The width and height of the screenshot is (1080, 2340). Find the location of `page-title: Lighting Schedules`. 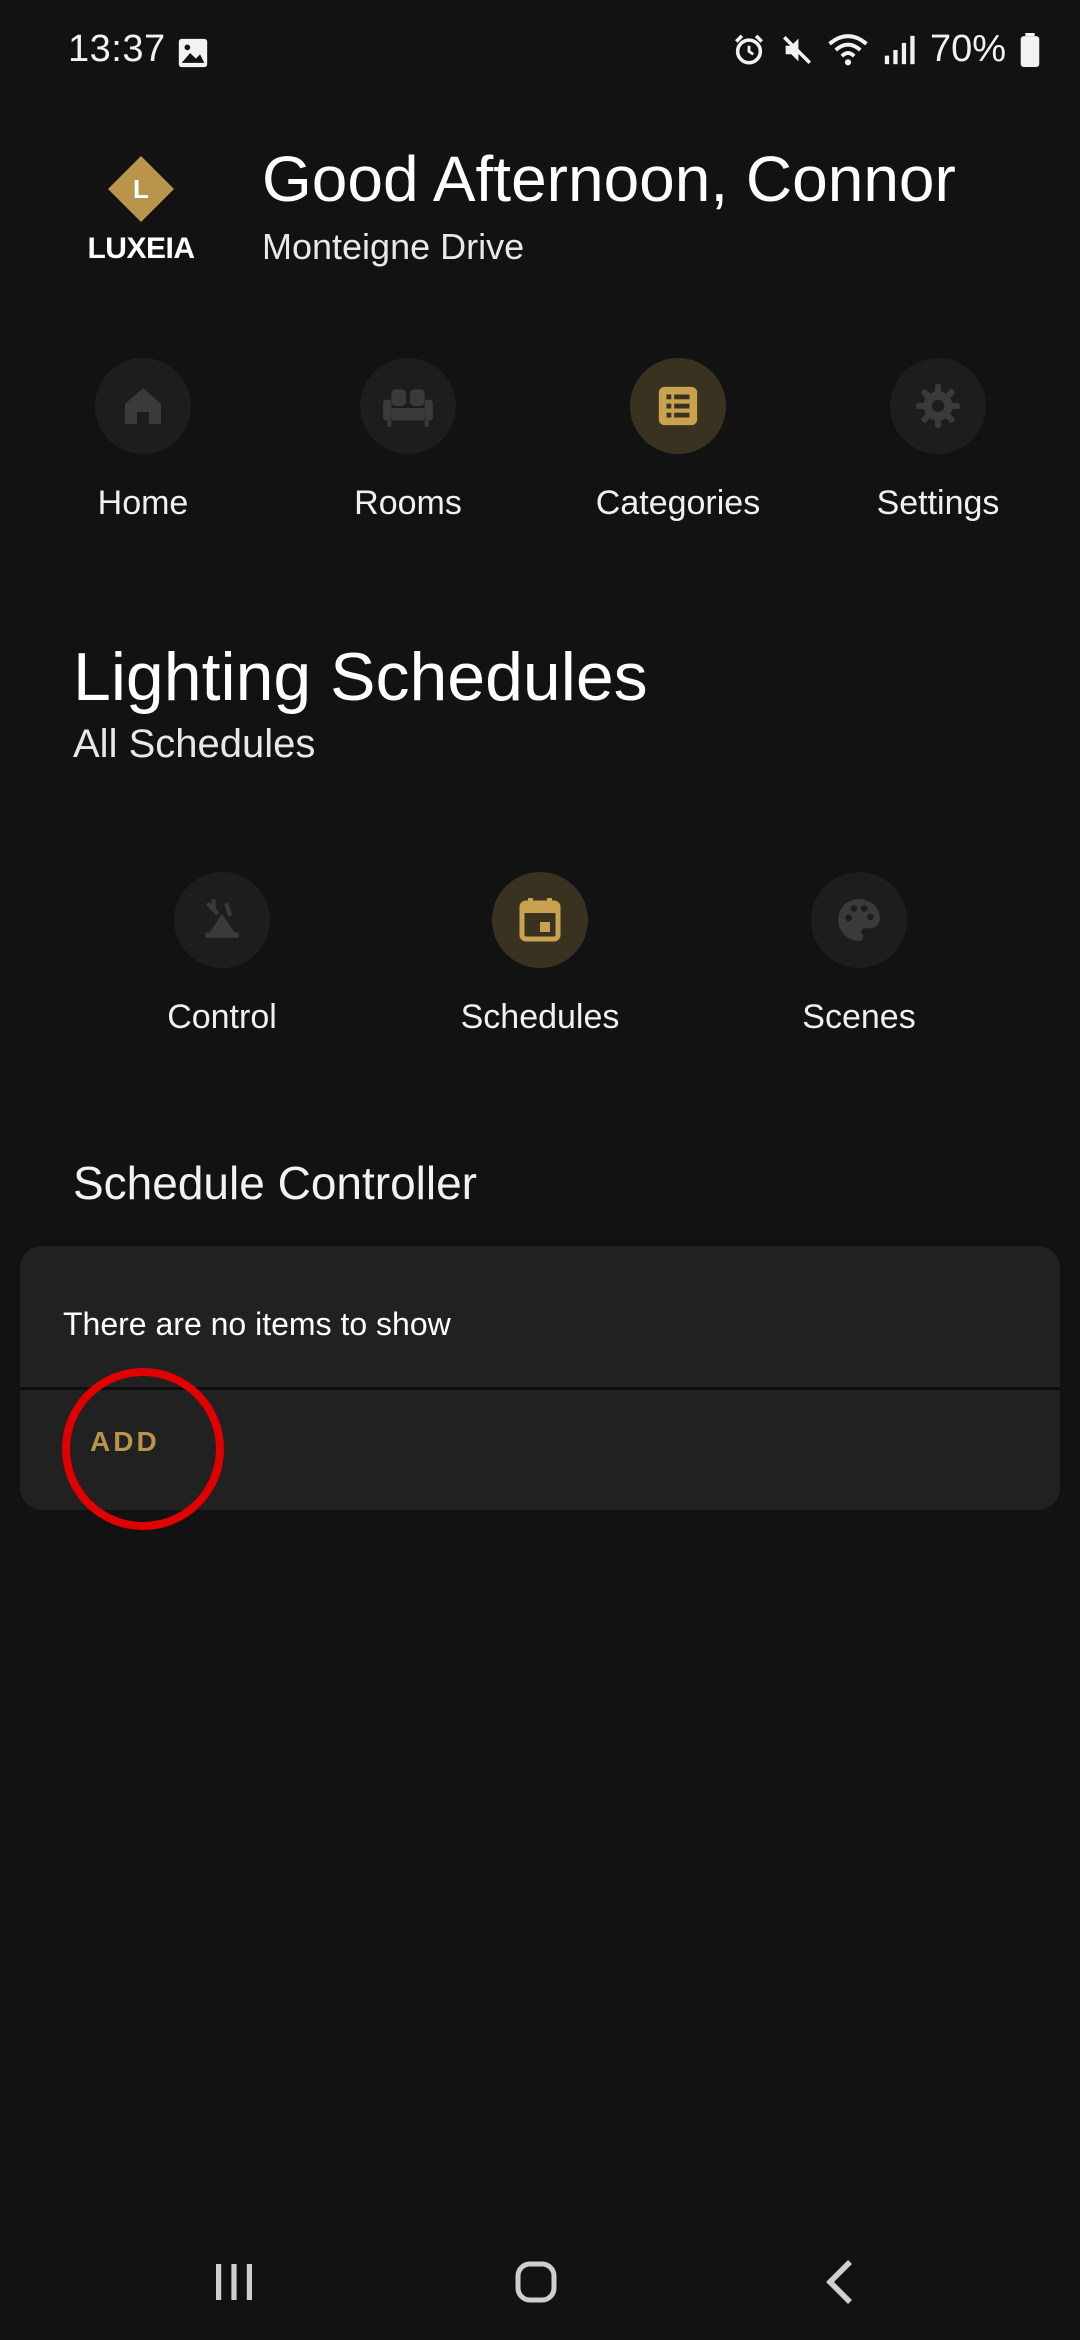

page-title: Lighting Schedules is located at coordinates (360, 677).